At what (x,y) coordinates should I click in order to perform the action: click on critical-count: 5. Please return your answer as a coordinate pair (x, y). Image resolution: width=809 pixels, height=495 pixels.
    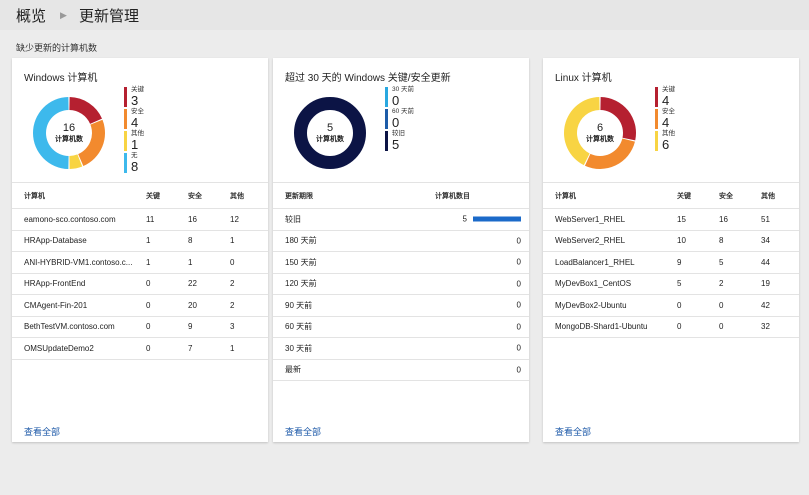
    Looking at the image, I should click on (679, 284).